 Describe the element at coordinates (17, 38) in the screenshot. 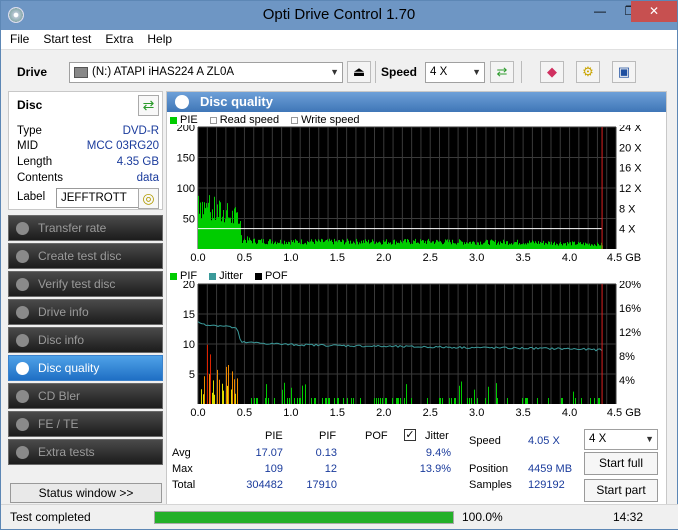

I see `menu-file: File` at that location.